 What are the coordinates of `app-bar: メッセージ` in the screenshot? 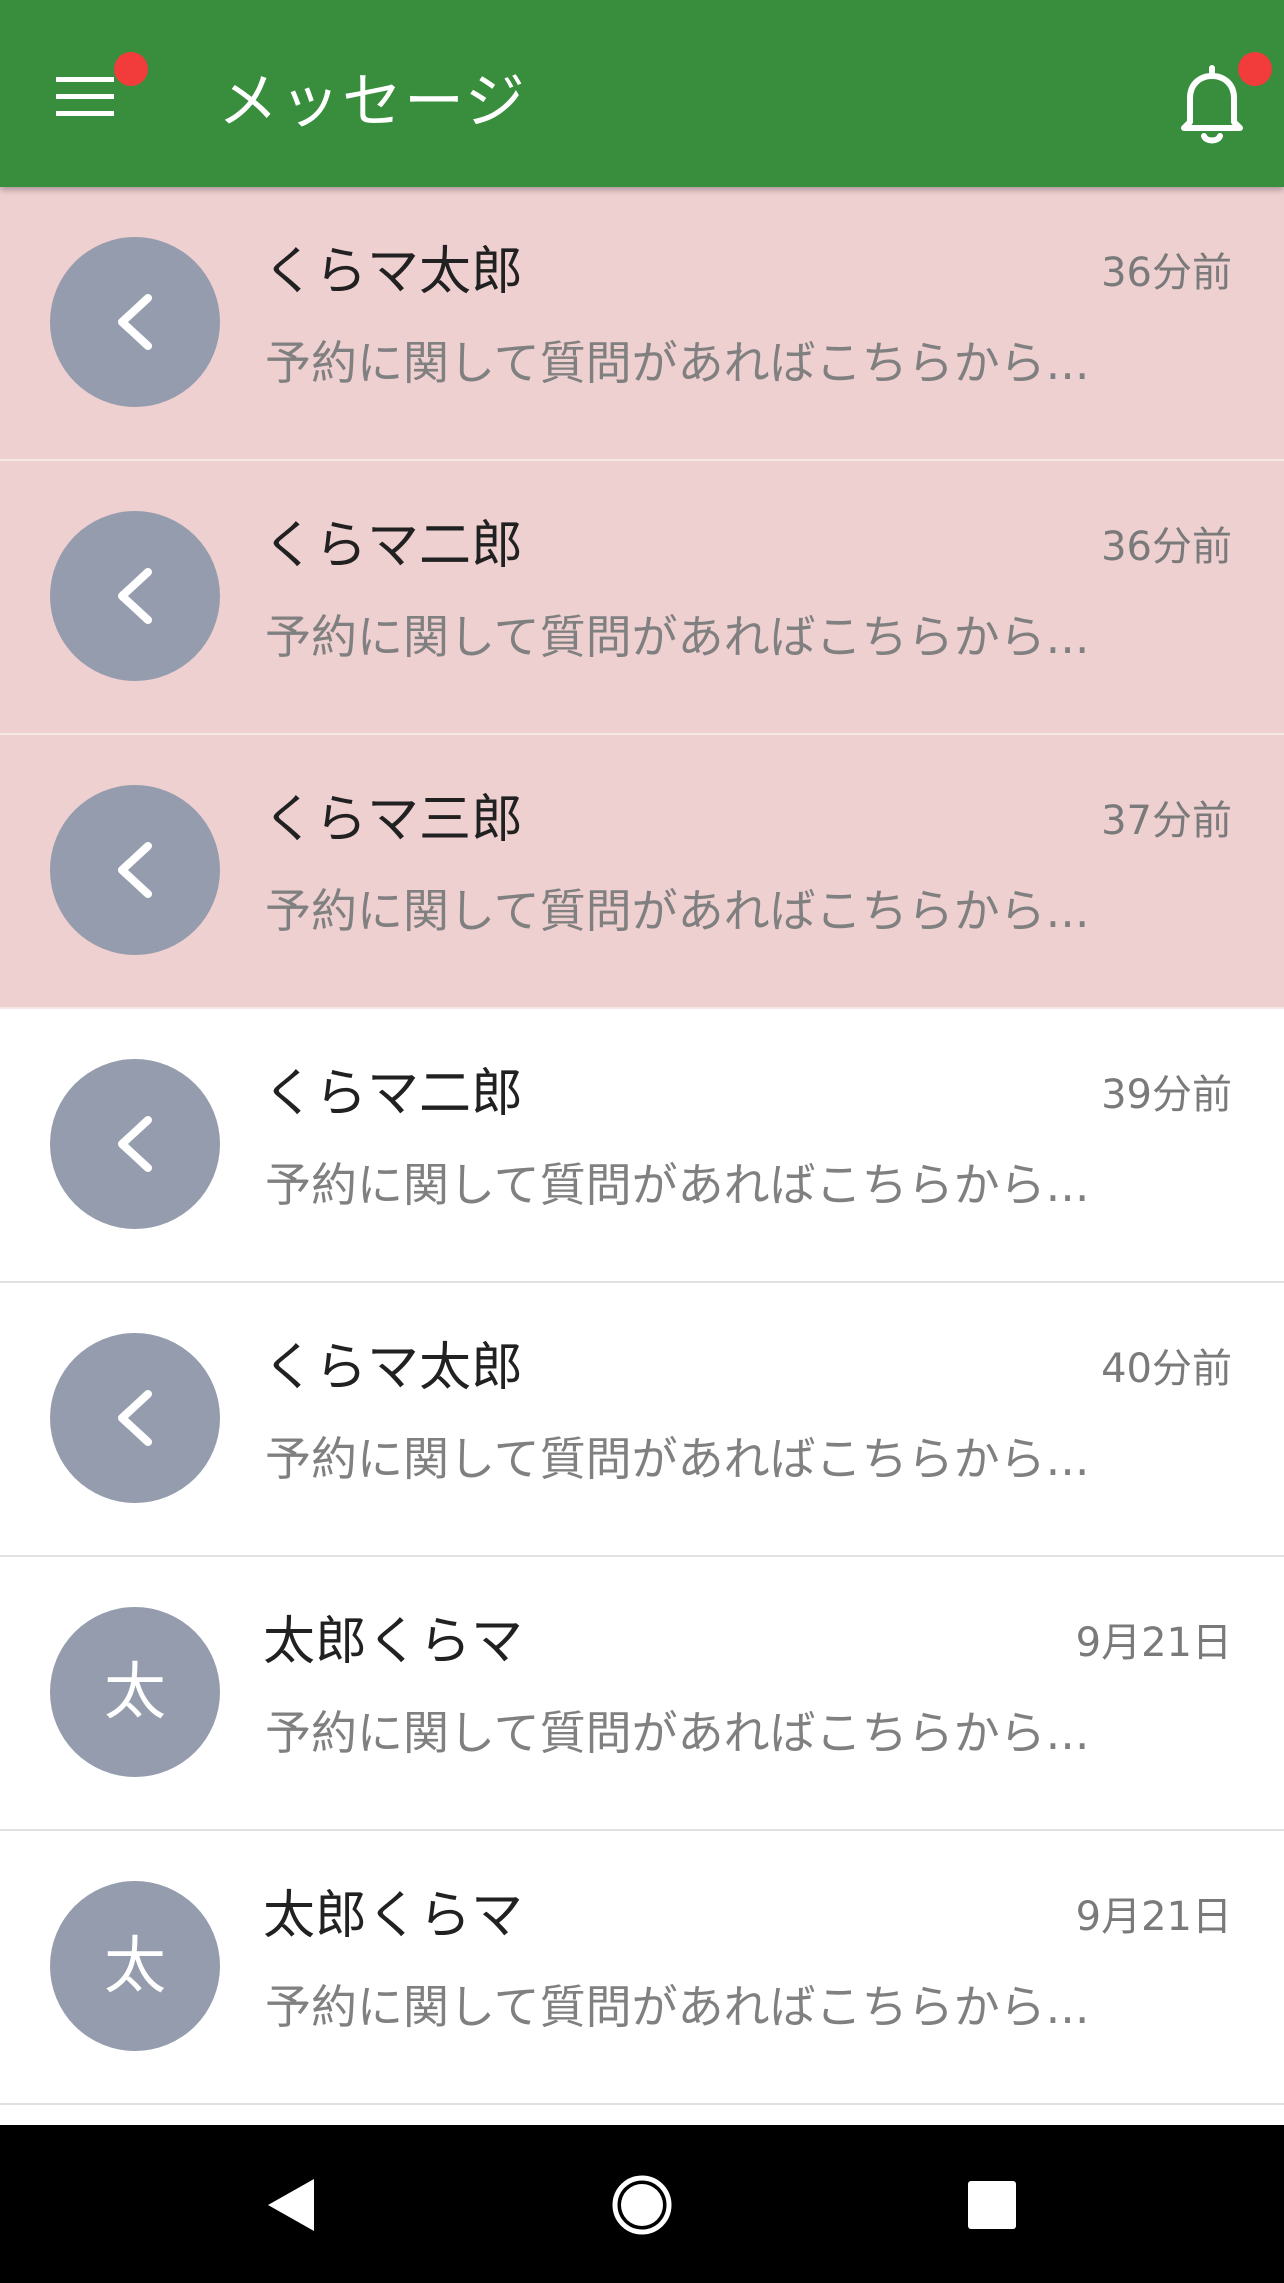 It's located at (642, 93).